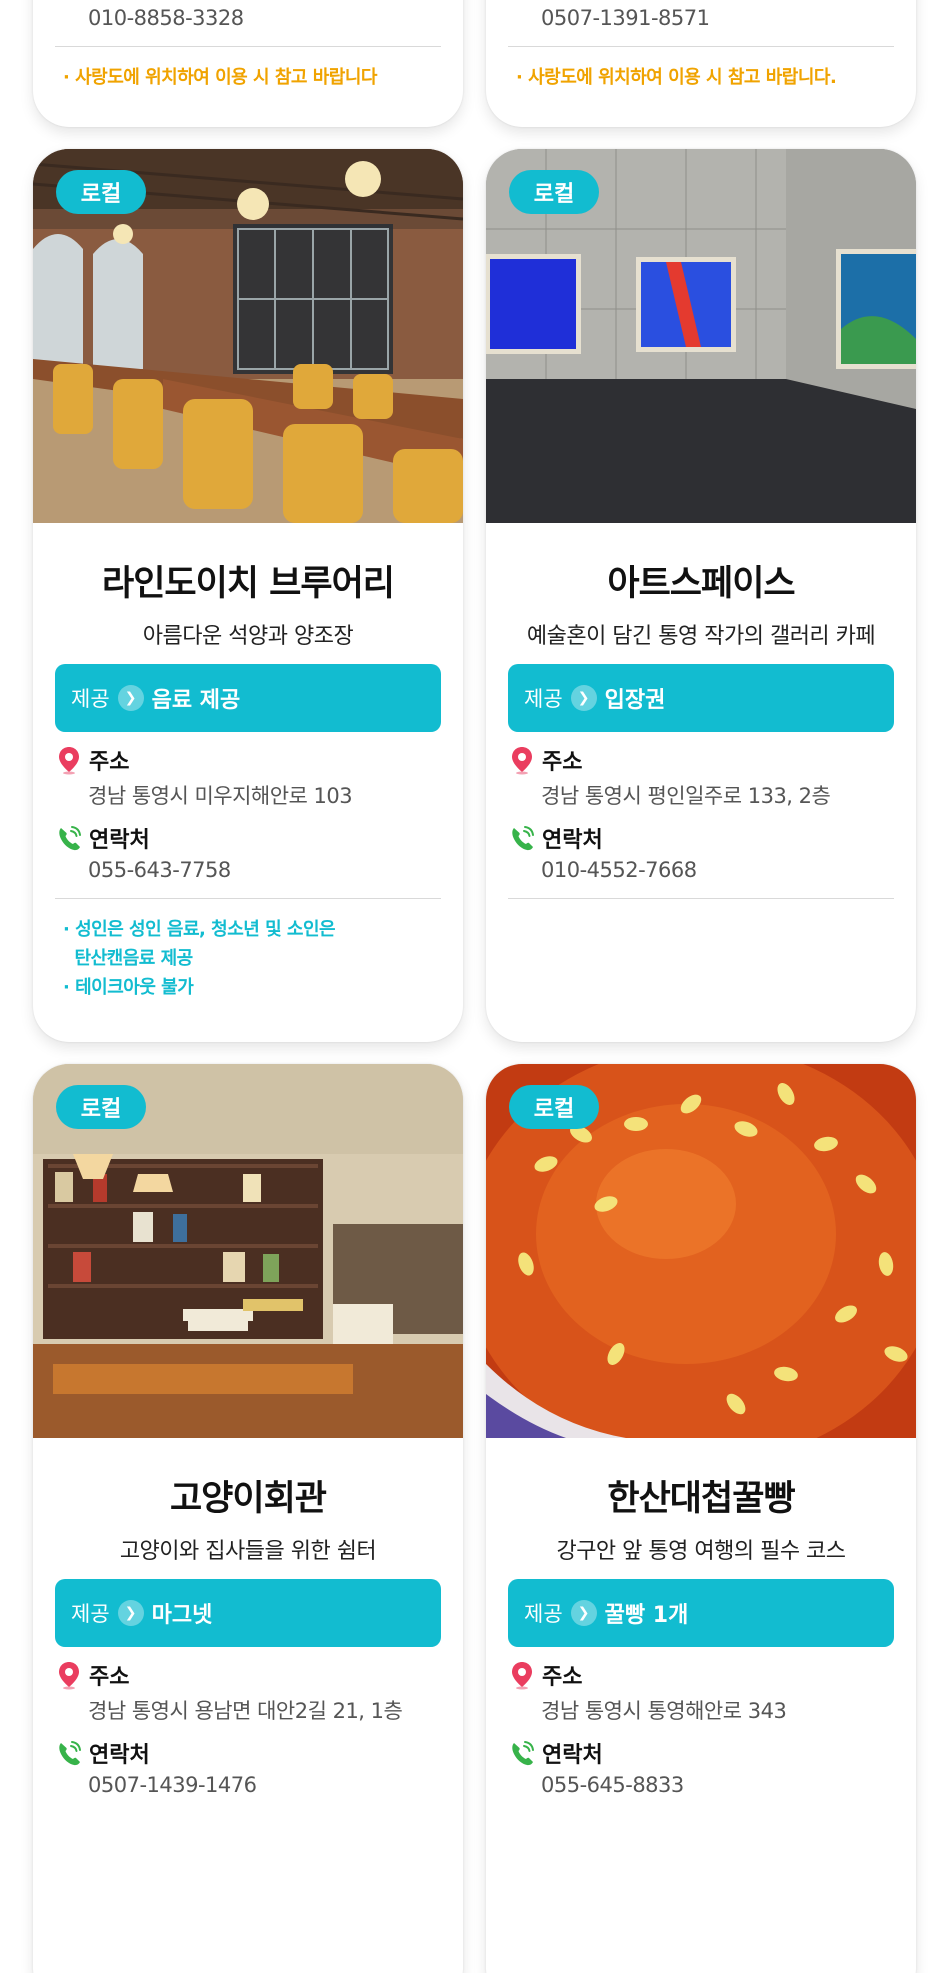 Image resolution: width=950 pixels, height=1973 pixels. I want to click on place-tagline: 예술혼이 담긴 통영 작가의 갤러리 카페, so click(701, 636).